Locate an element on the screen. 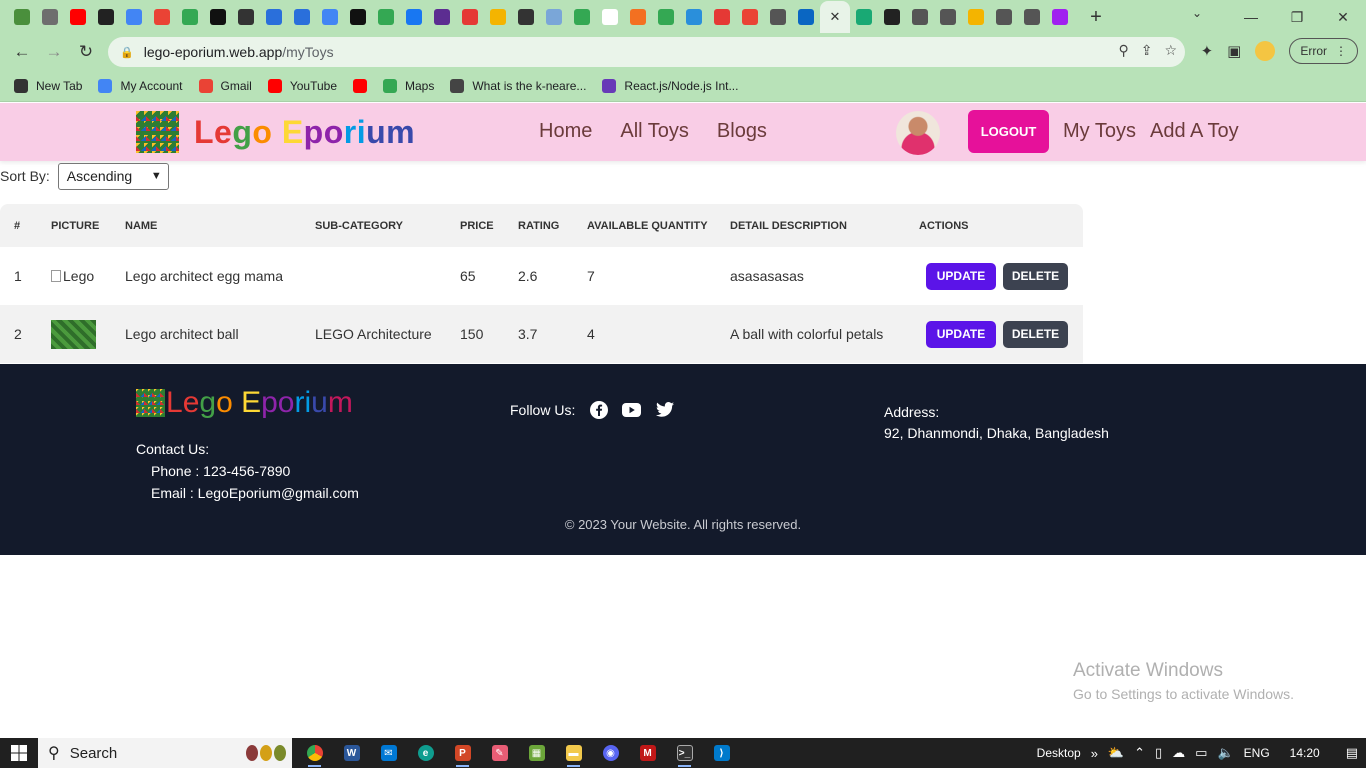 Image resolution: width=1366 pixels, height=768 pixels. facebook-icon is located at coordinates (598, 409).